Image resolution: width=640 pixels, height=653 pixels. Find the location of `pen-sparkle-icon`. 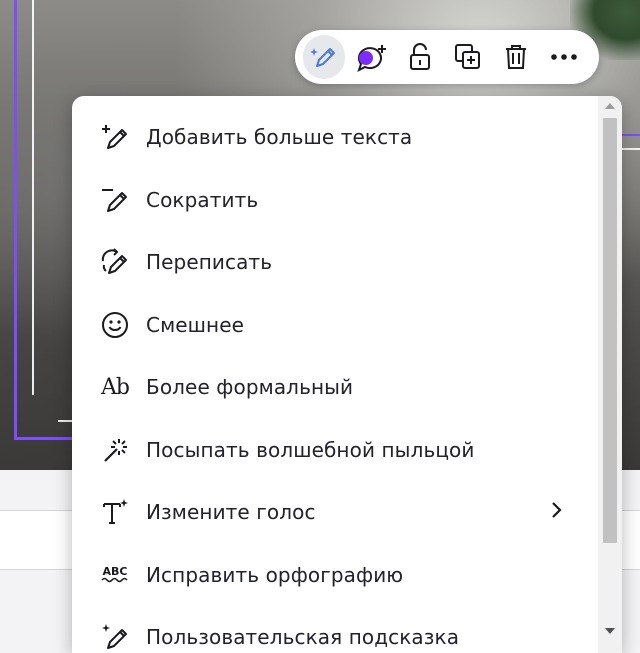

pen-sparkle-icon is located at coordinates (115, 636).